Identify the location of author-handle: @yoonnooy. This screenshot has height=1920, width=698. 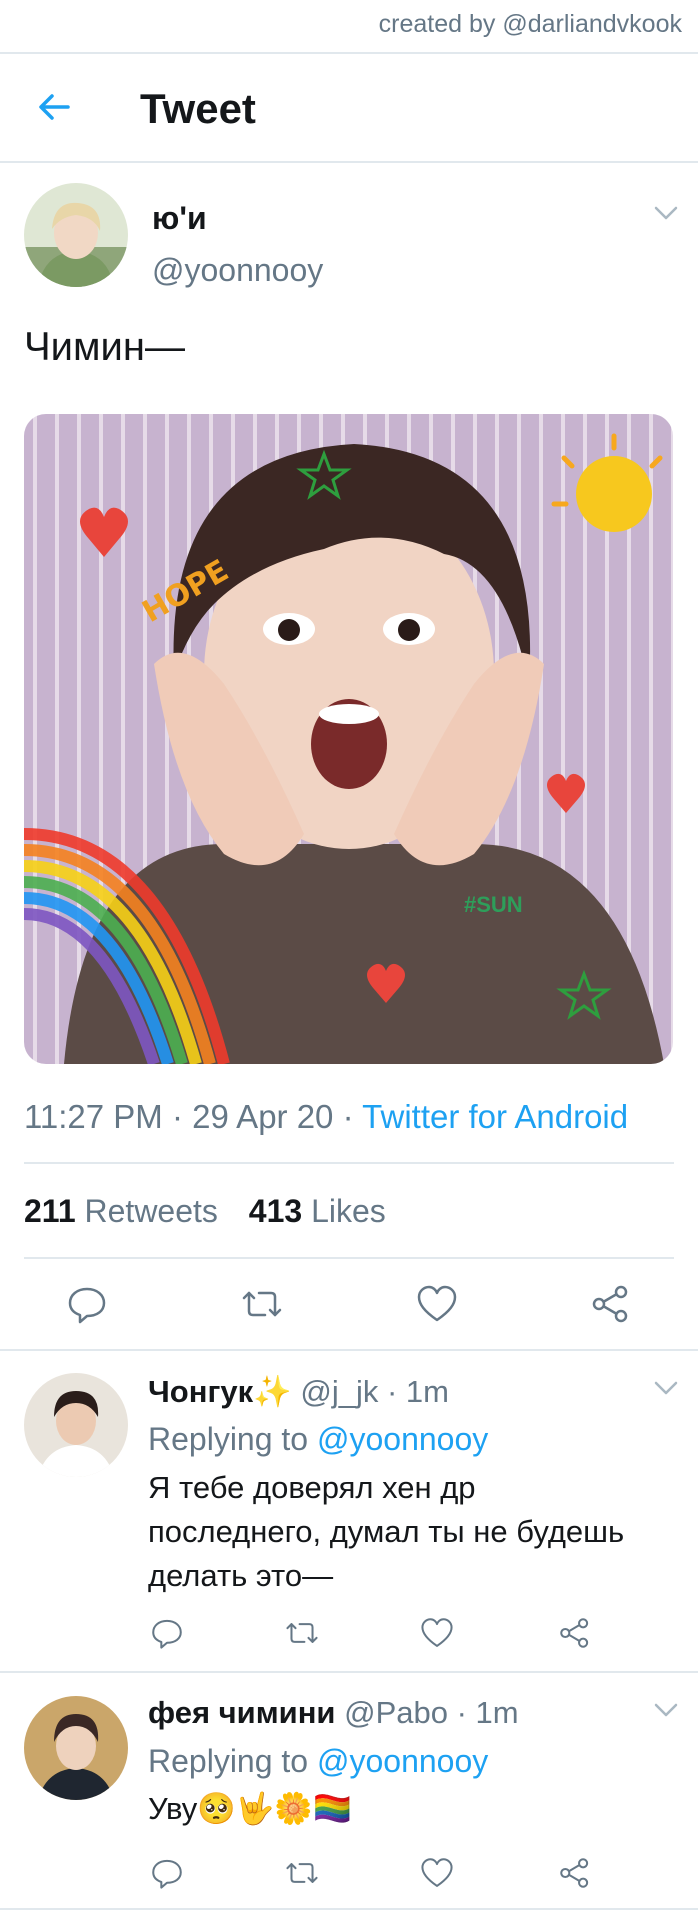
(237, 270).